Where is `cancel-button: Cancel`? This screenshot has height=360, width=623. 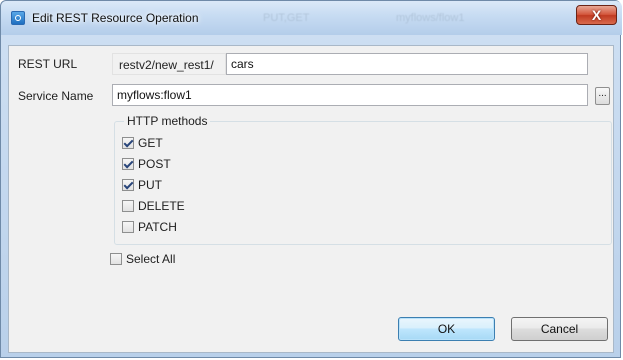 cancel-button: Cancel is located at coordinates (559, 329).